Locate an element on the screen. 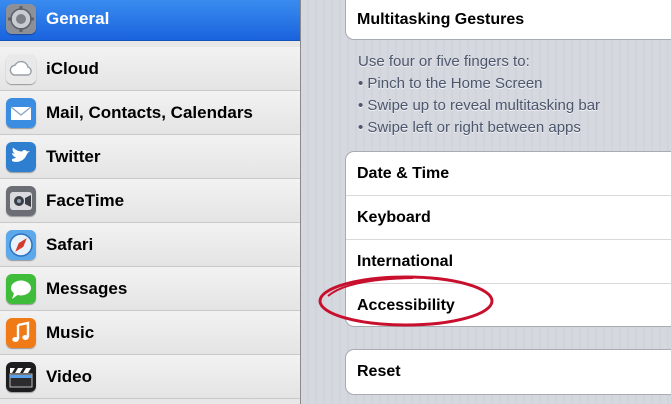  sidebar-item-facetime: FaceTime is located at coordinates (150, 201).